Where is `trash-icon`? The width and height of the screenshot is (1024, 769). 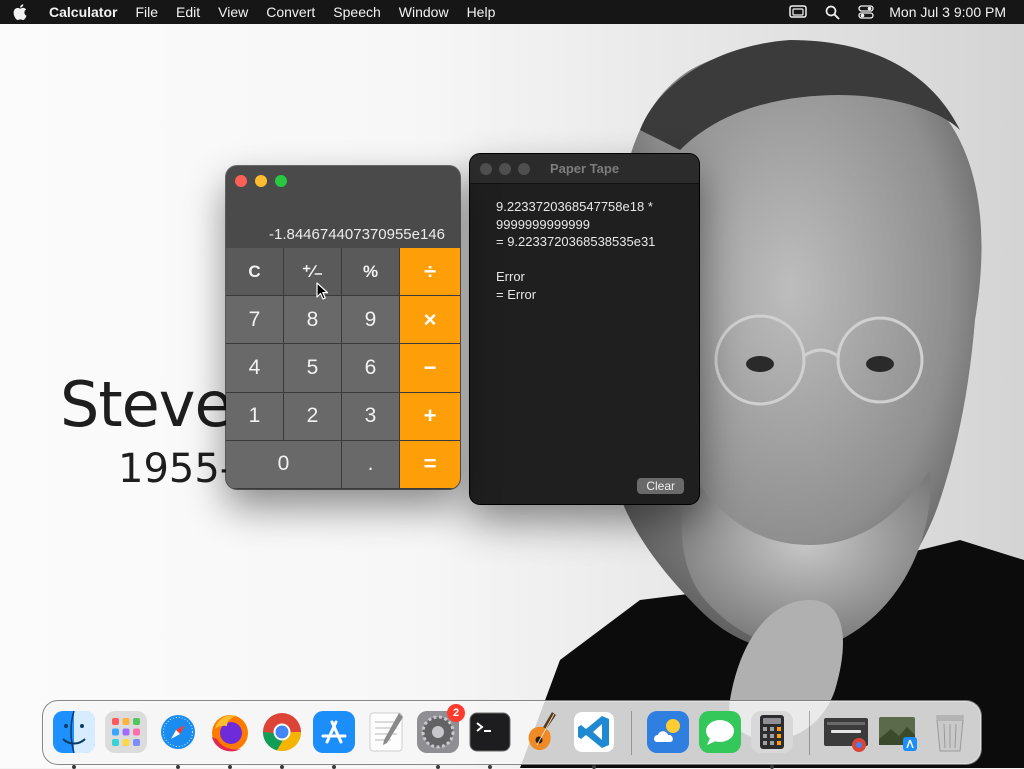 trash-icon is located at coordinates (950, 733).